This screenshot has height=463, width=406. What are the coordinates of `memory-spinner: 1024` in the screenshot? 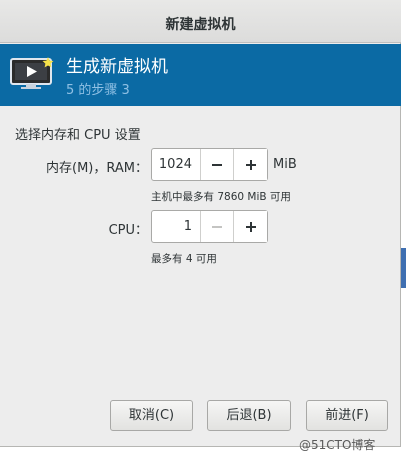 It's located at (209, 164).